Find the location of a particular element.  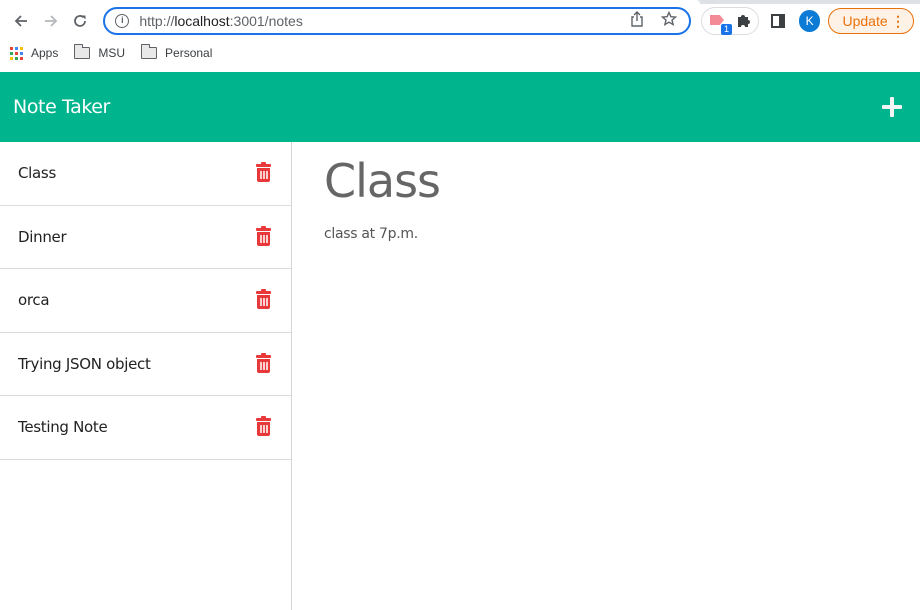

app-header: Note Taker is located at coordinates (460, 107).